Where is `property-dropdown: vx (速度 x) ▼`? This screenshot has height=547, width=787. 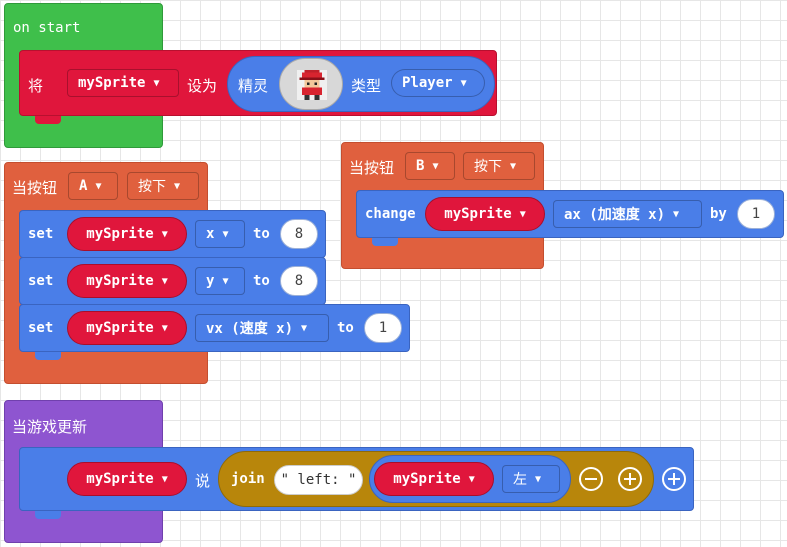
property-dropdown: vx (速度 x) ▼ is located at coordinates (262, 328).